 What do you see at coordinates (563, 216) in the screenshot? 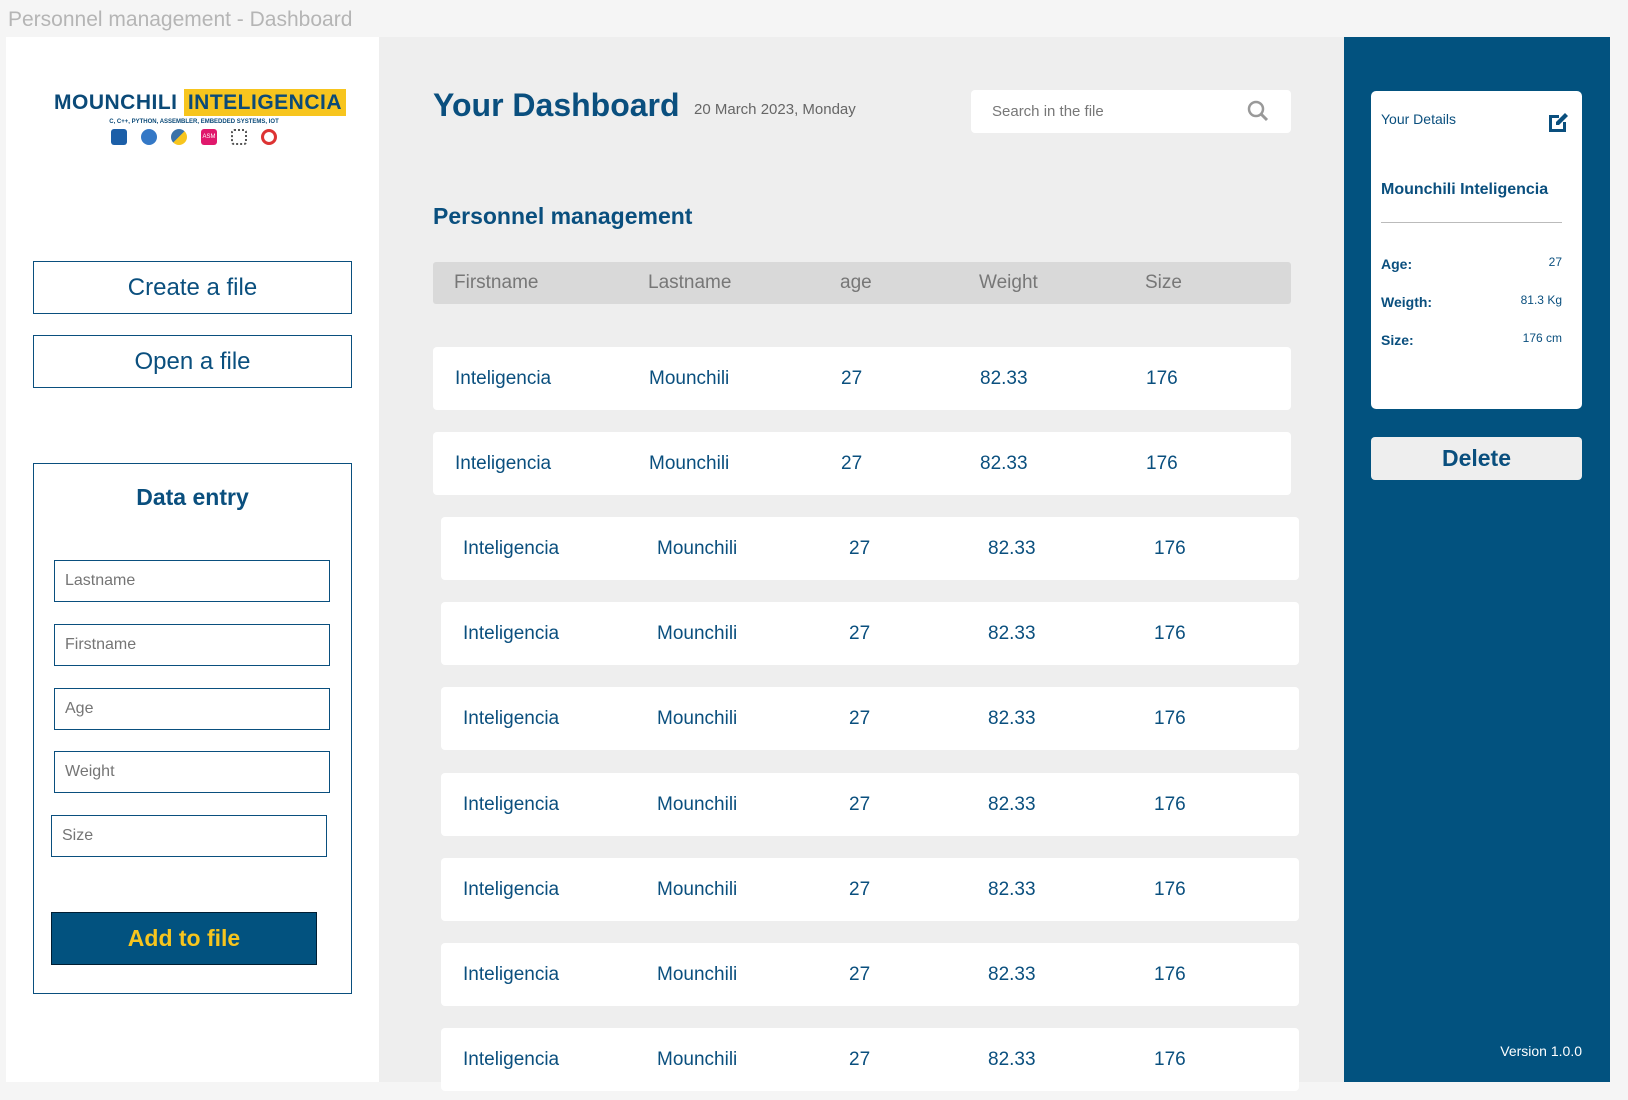
I see `section-title: Personnel management` at bounding box center [563, 216].